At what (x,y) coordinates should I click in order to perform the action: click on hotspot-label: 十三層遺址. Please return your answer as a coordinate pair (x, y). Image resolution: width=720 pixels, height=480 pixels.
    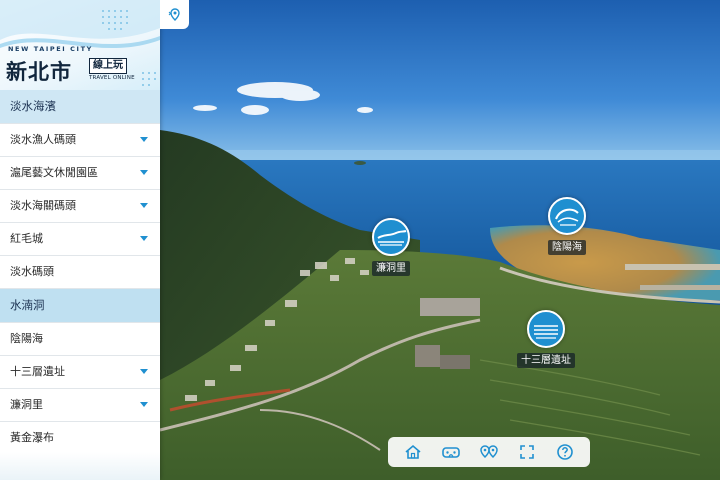
    Looking at the image, I should click on (546, 360).